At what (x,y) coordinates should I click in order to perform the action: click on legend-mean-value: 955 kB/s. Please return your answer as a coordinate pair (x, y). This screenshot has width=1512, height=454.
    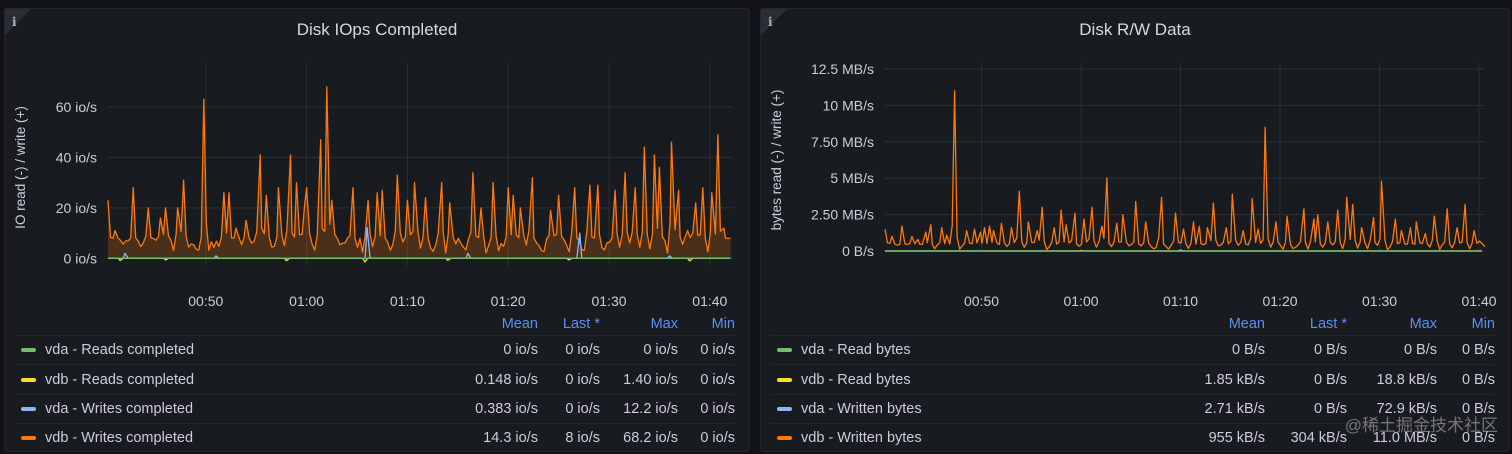
    Looking at the image, I should click on (1236, 438).